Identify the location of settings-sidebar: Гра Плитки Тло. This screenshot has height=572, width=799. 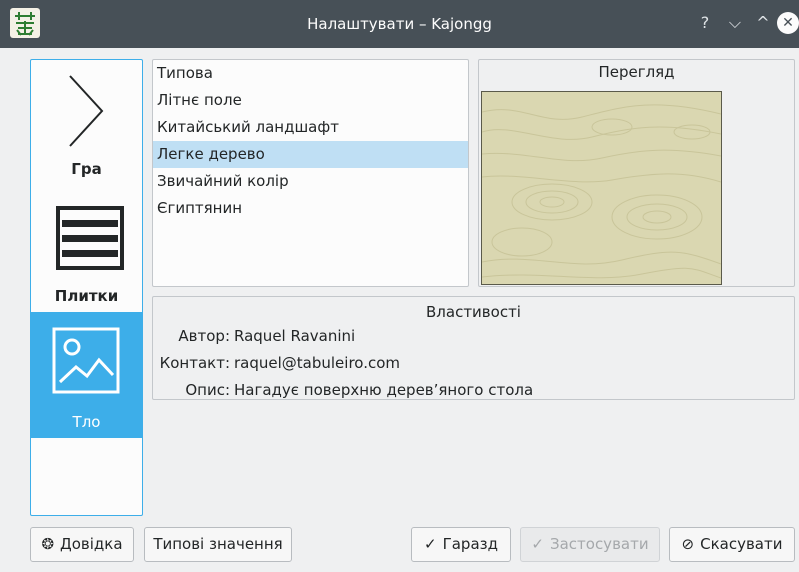
(86, 287).